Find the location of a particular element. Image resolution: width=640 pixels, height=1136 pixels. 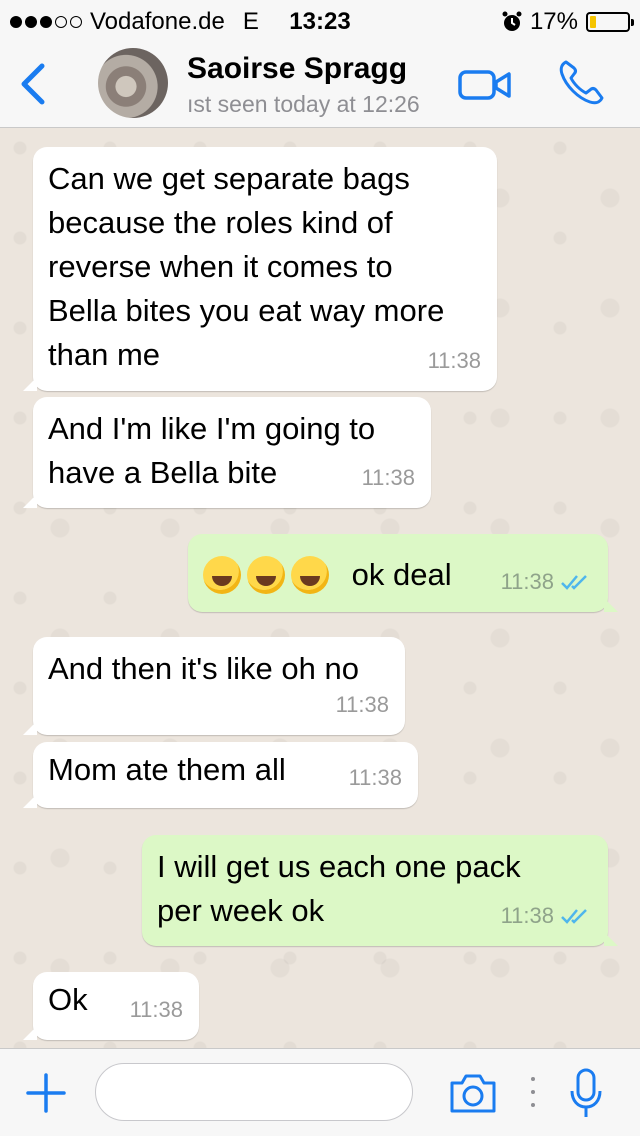

status-right: 17% is located at coordinates (568, 22).